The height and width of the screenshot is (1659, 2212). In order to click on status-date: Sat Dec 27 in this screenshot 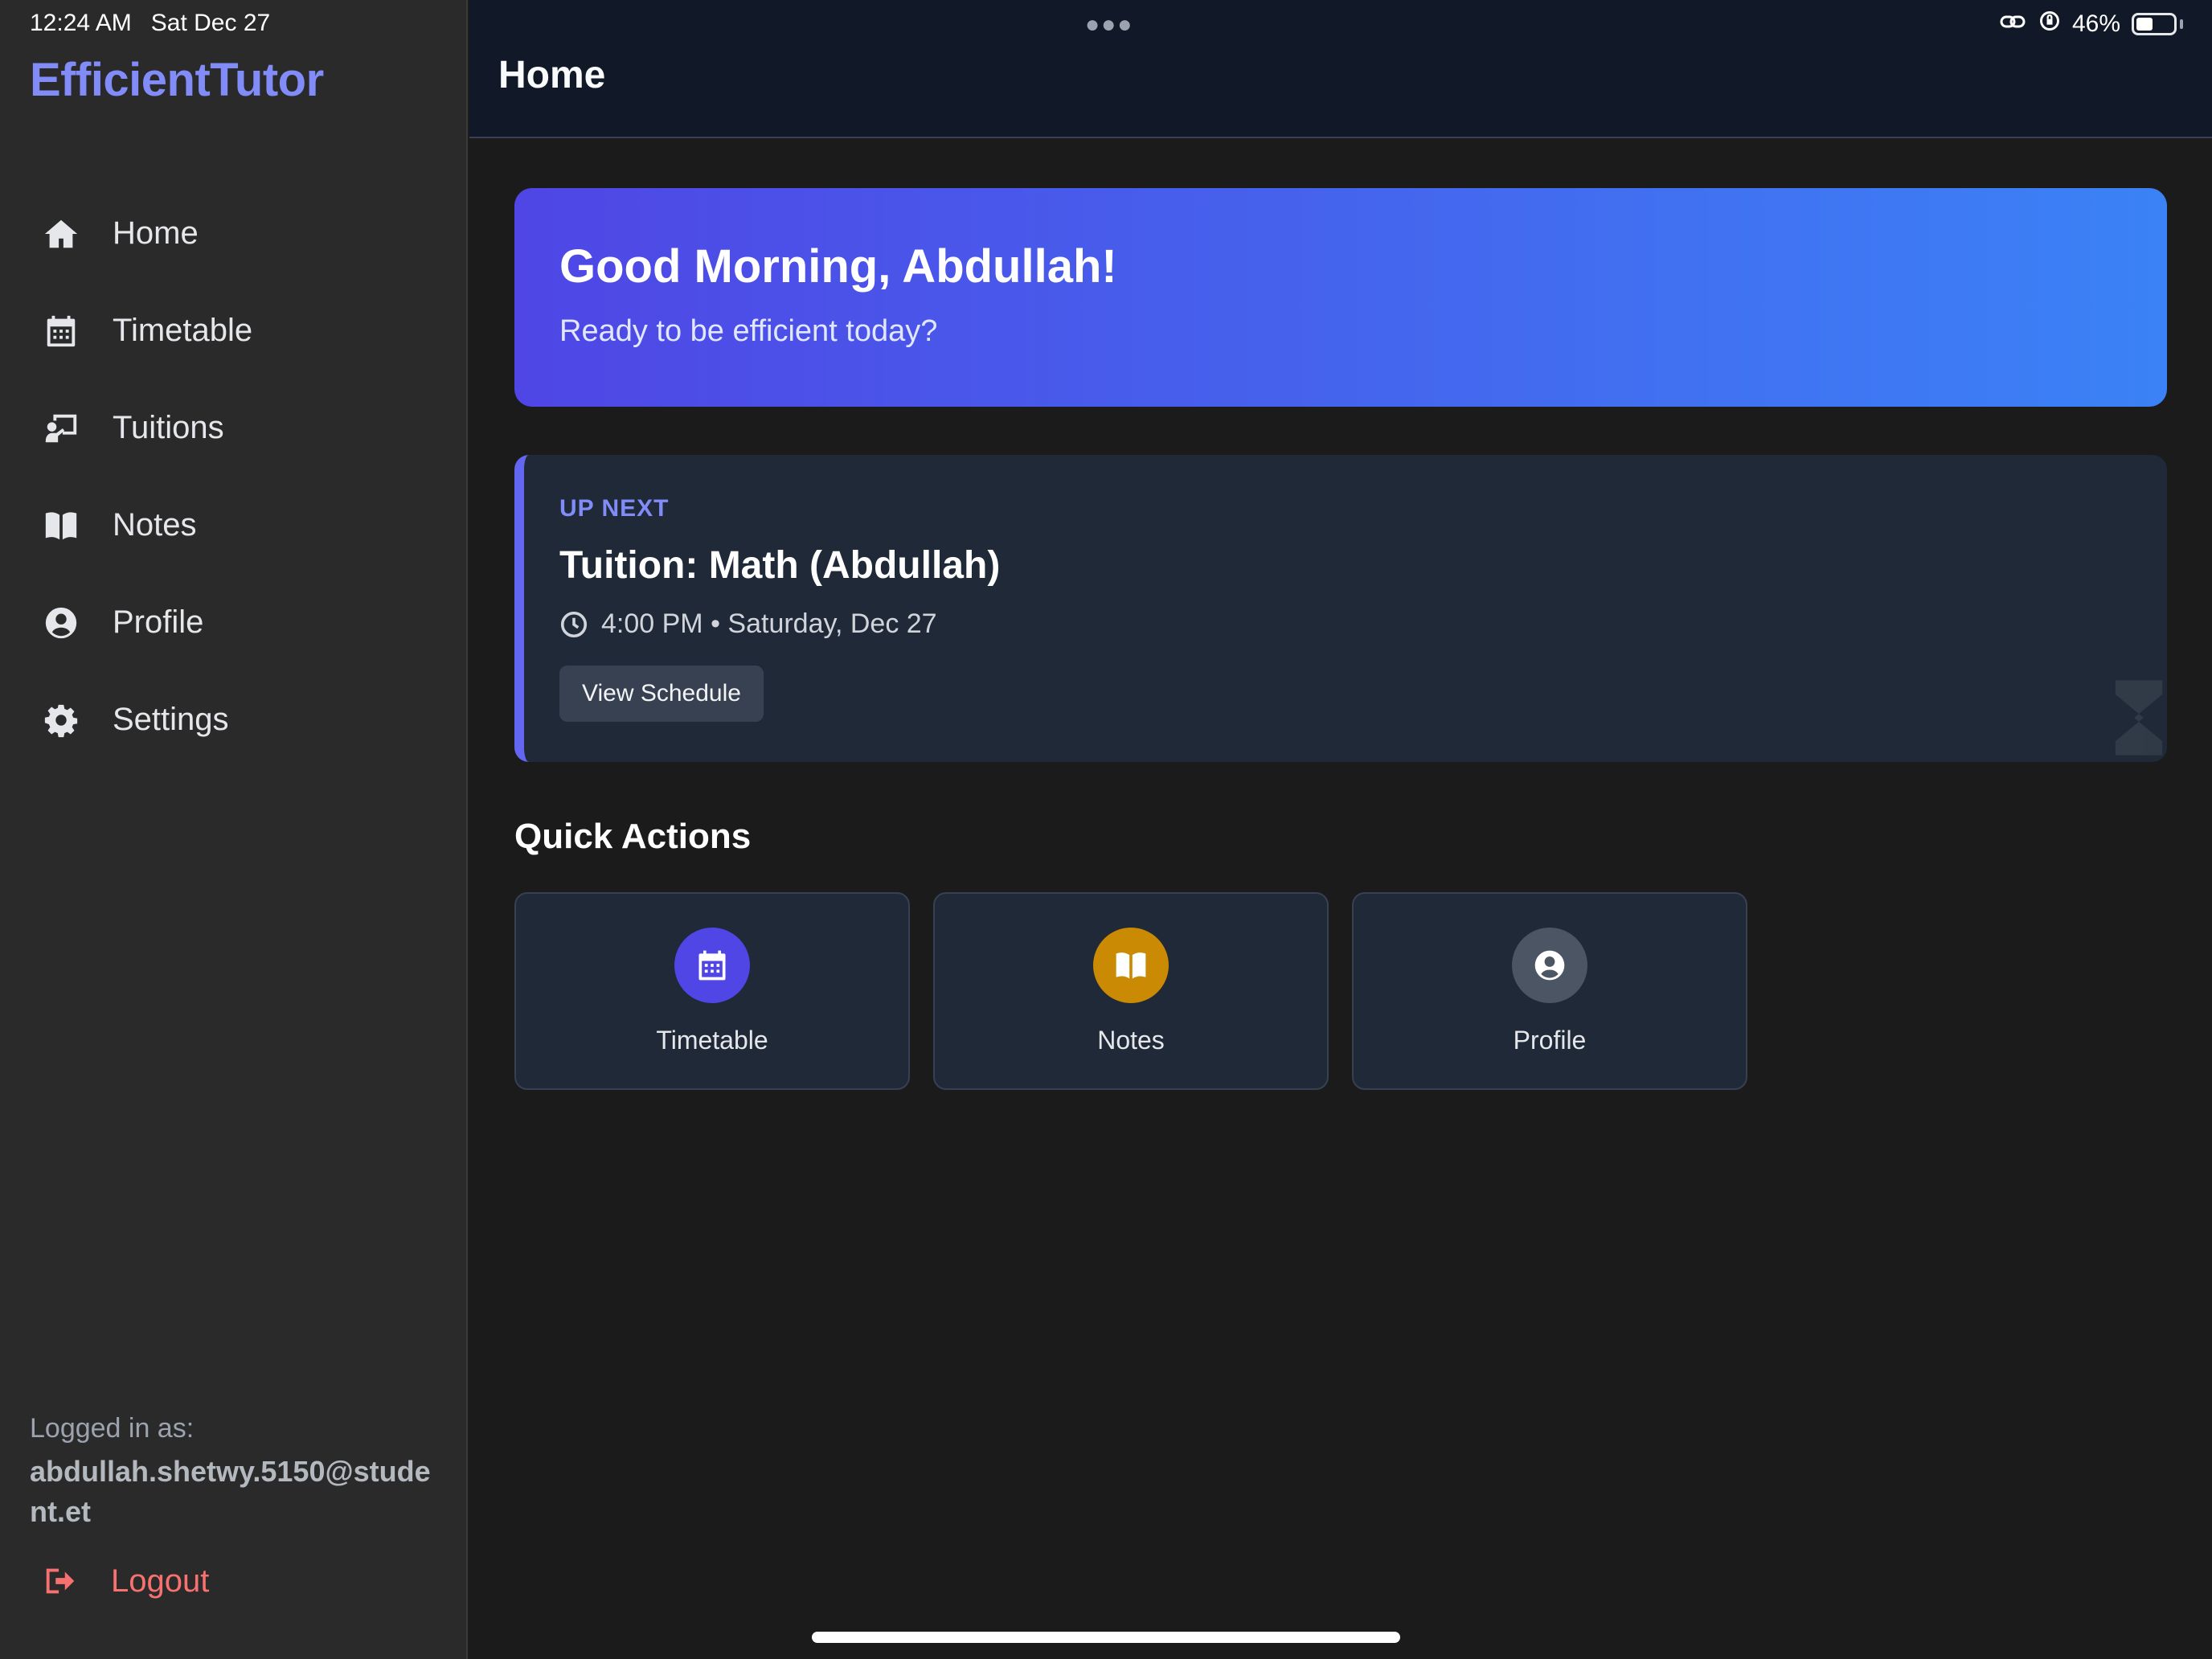, I will do `click(211, 23)`.